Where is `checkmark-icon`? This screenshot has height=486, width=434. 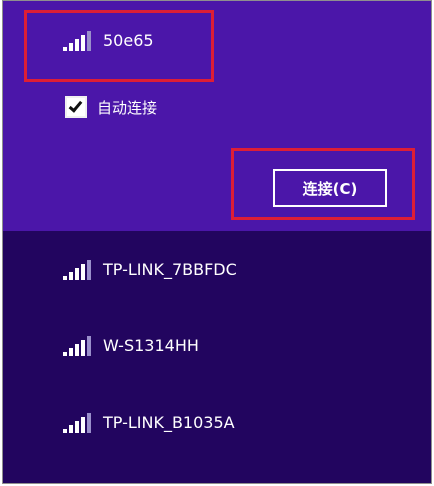 checkmark-icon is located at coordinates (75, 105).